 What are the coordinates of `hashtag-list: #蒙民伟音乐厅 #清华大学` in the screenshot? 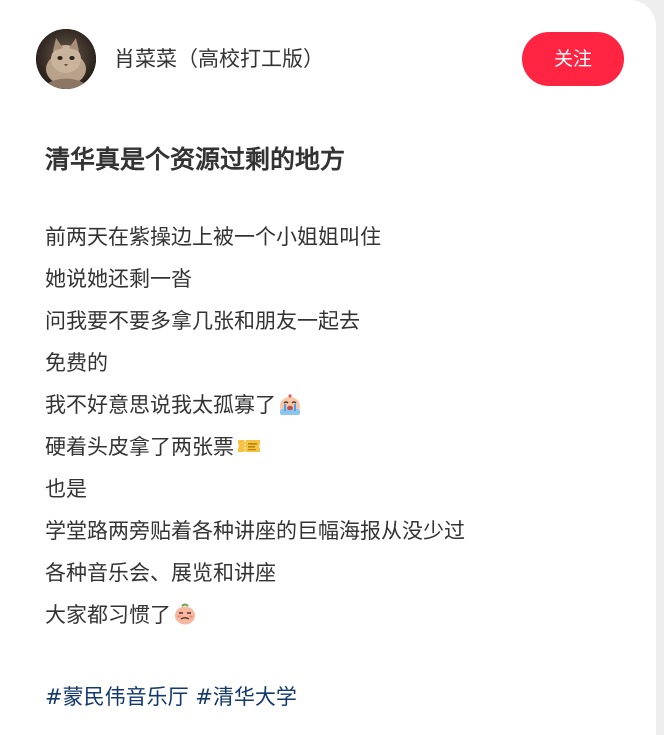 It's located at (171, 697).